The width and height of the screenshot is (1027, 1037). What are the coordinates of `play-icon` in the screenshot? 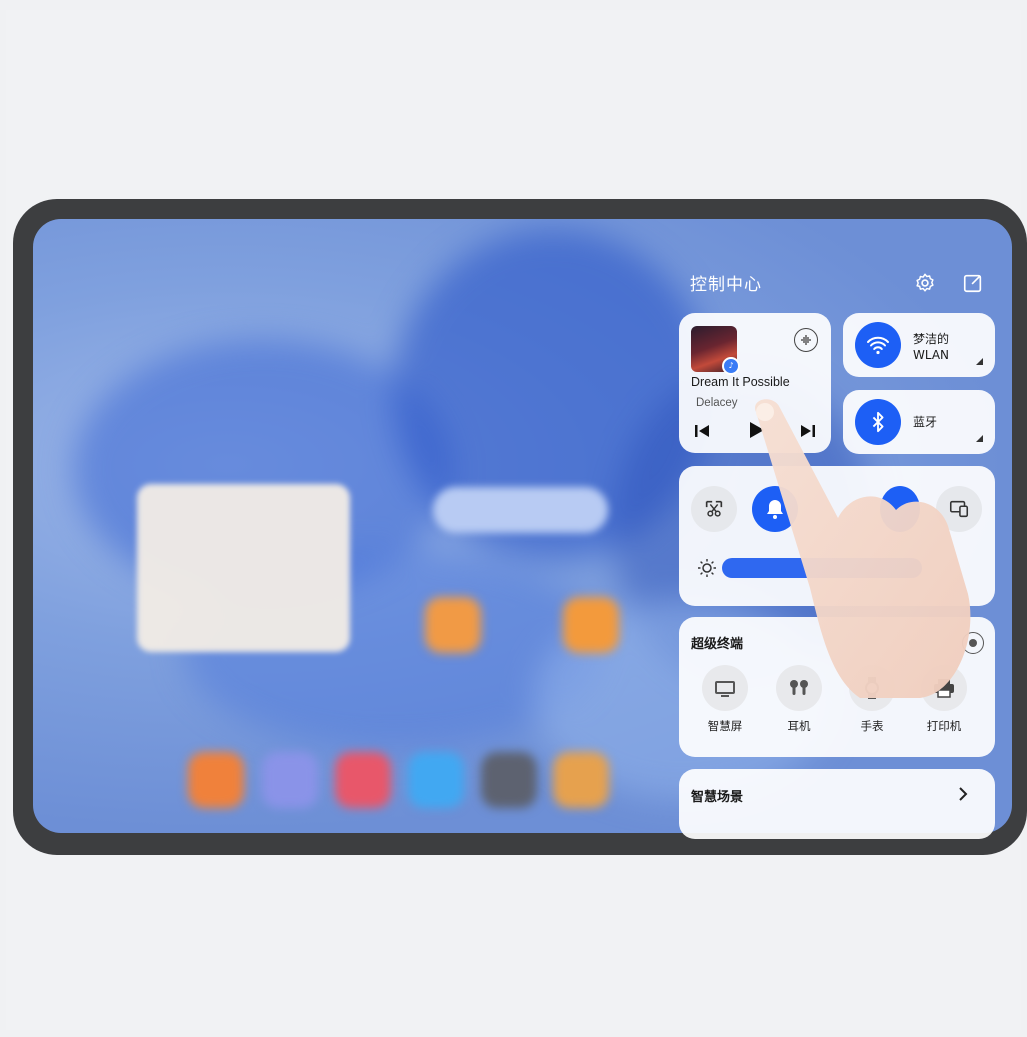 It's located at (756, 432).